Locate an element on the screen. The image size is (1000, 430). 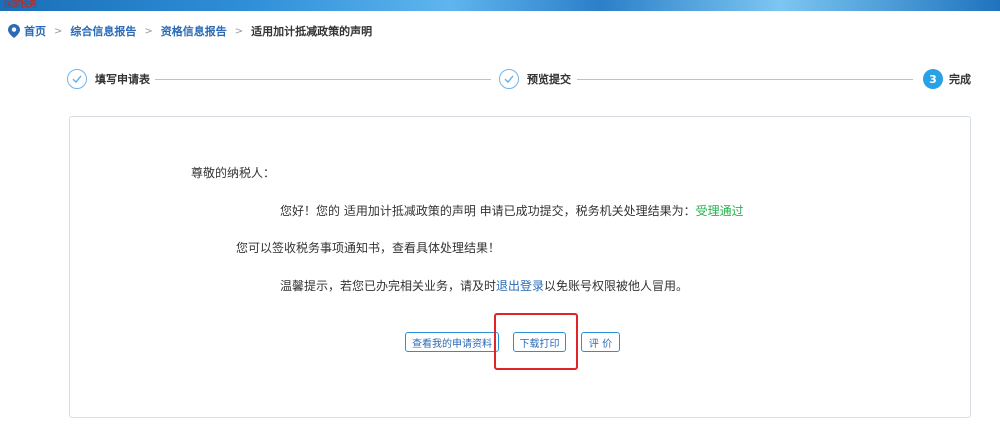
step-3-label: 完成 is located at coordinates (960, 79).